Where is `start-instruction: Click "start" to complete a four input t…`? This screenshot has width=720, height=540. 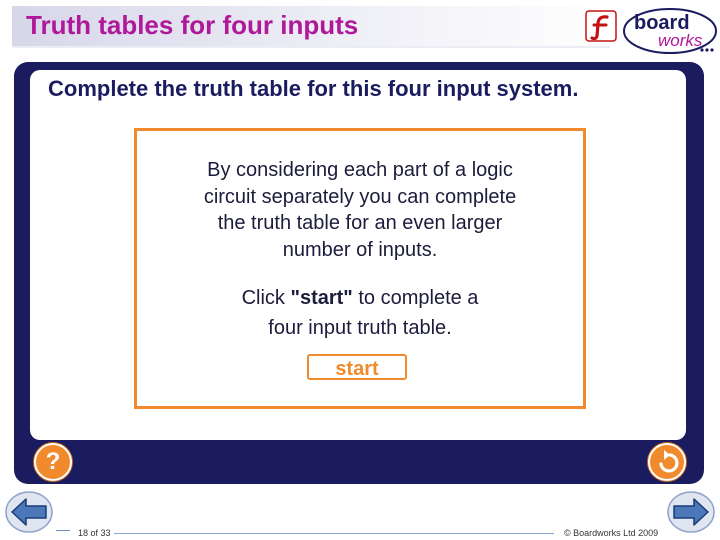 start-instruction: Click "start" to complete a four input t… is located at coordinates (360, 313).